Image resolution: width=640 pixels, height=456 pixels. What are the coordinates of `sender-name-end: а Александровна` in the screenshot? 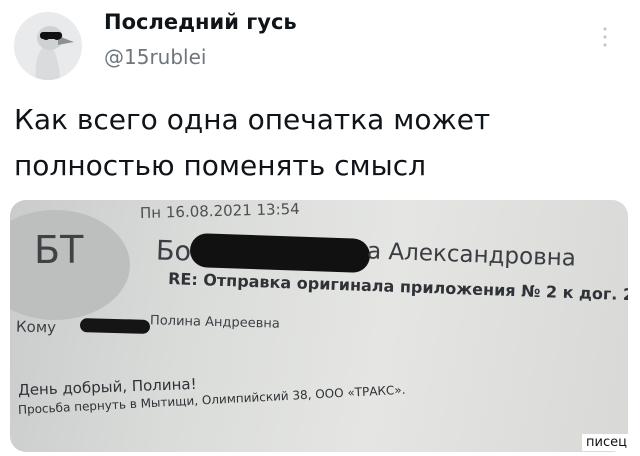 It's located at (471, 255).